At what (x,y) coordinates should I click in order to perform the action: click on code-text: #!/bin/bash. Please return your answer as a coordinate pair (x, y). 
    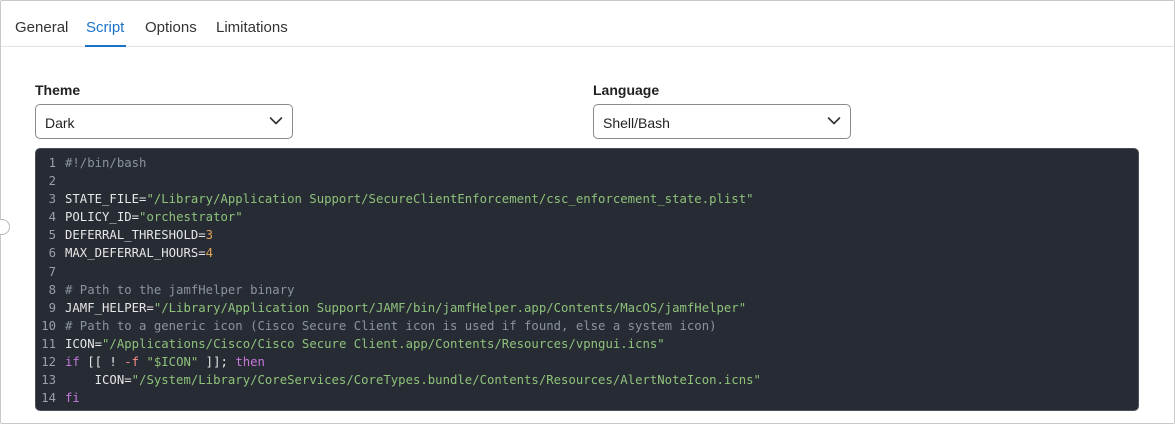
    Looking at the image, I should click on (105, 163).